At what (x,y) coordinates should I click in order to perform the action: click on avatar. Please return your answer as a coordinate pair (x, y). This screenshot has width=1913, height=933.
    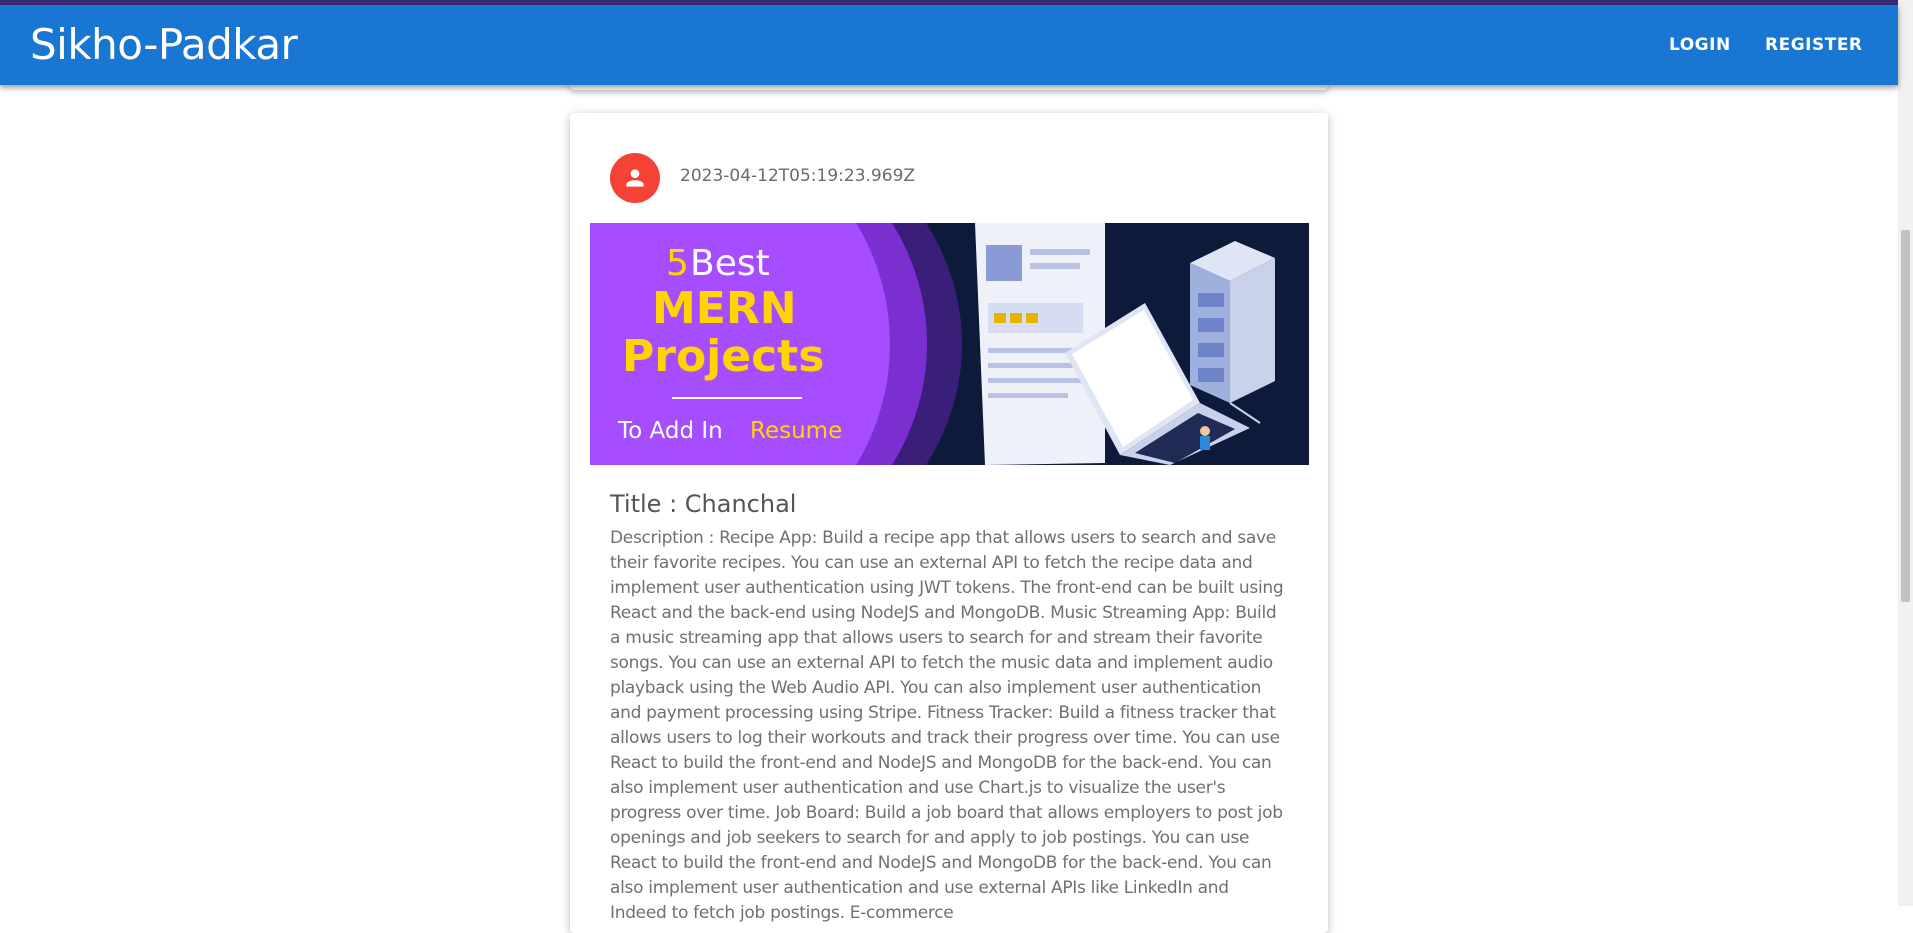
    Looking at the image, I should click on (635, 178).